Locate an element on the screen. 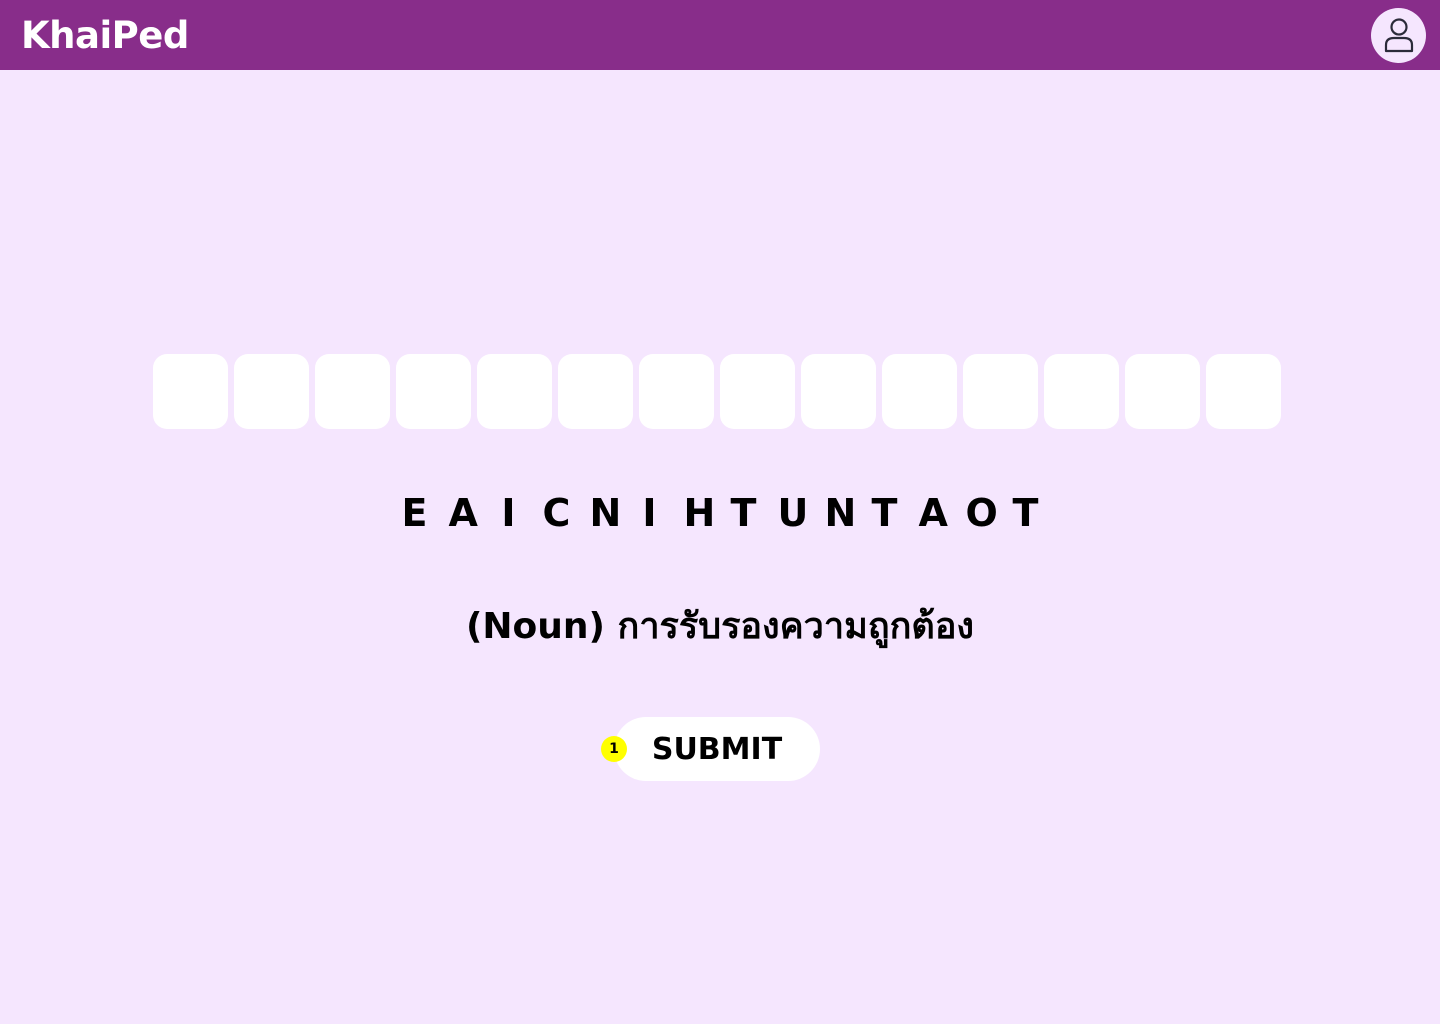 The image size is (1440, 1024). submit-button: SUBMIT is located at coordinates (717, 749).